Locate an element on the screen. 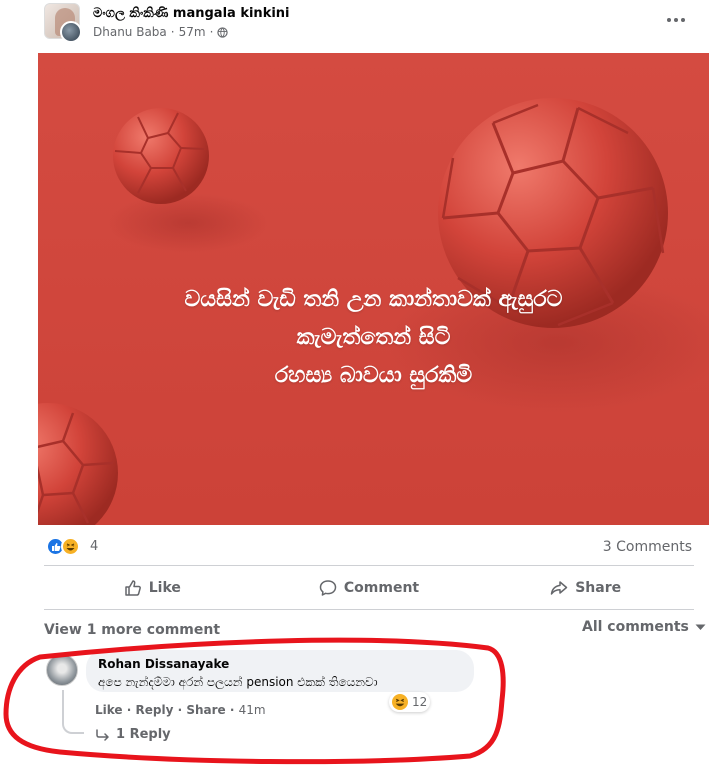 The height and width of the screenshot is (767, 717). caption-line: කැමැත්තෙන් සිටි is located at coordinates (373, 337).